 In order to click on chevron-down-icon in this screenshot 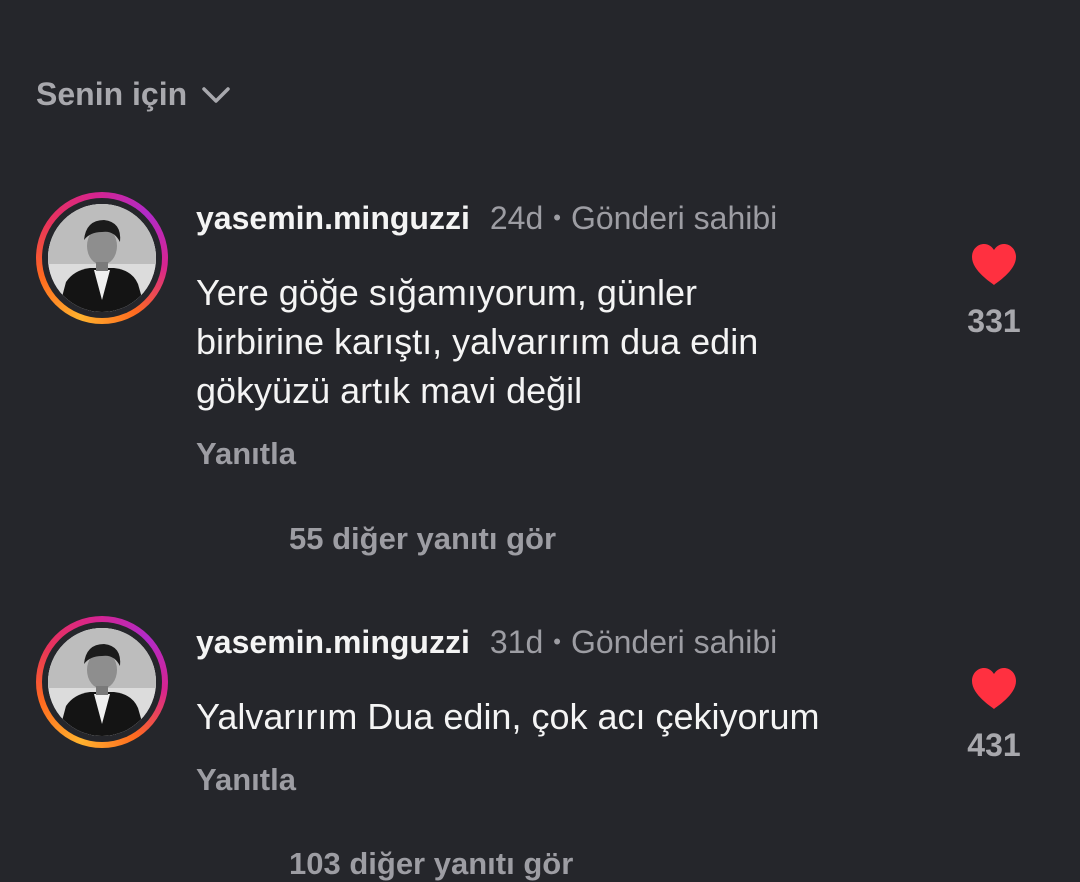, I will do `click(216, 94)`.